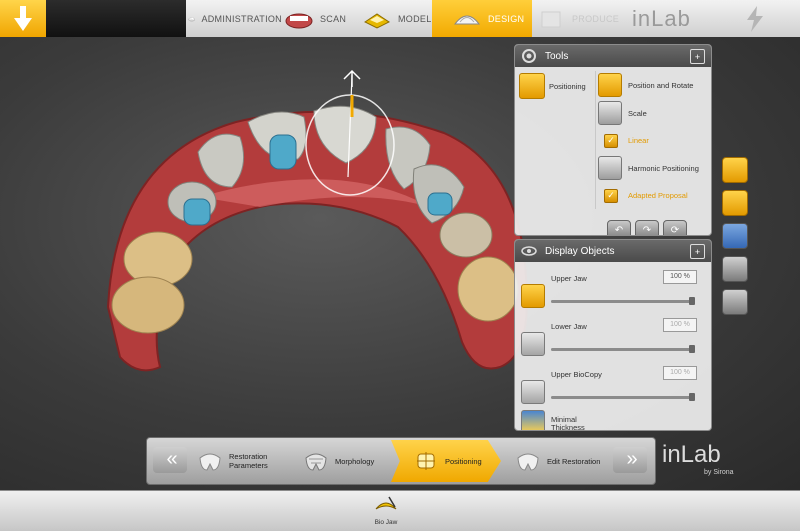  What do you see at coordinates (735, 302) in the screenshot?
I see `side-tool-document` at bounding box center [735, 302].